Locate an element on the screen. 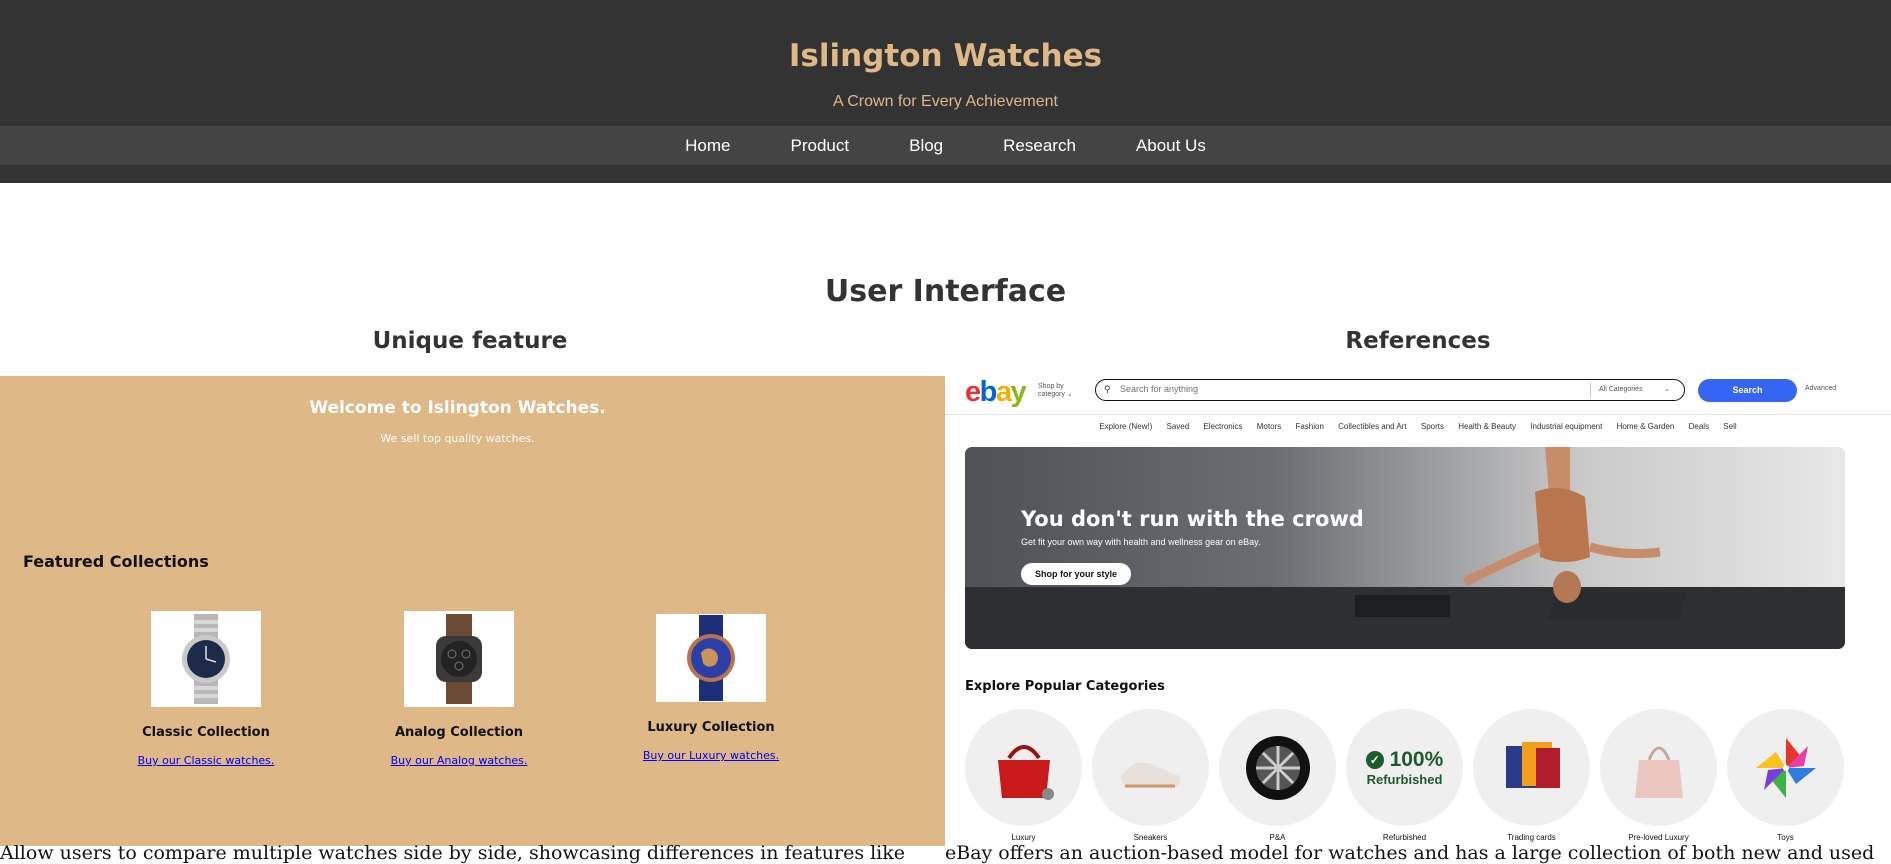 This screenshot has width=1891, height=864. classic-collection-link: Buy our Classic watches. is located at coordinates (206, 760).